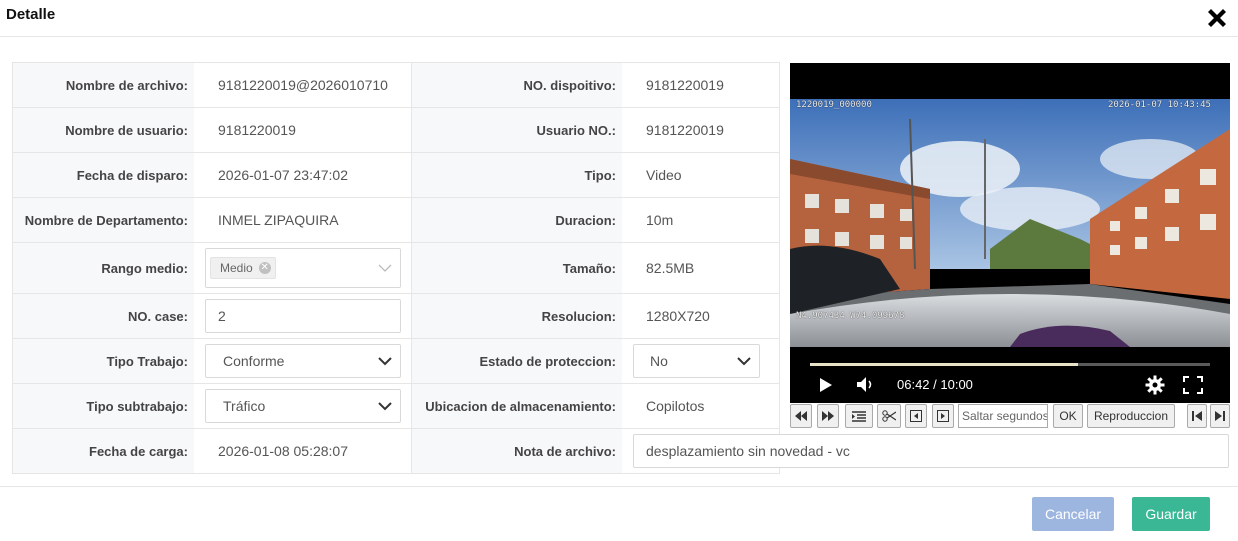 The height and width of the screenshot is (541, 1238). I want to click on label-no-case: NO. case:, so click(103, 316).